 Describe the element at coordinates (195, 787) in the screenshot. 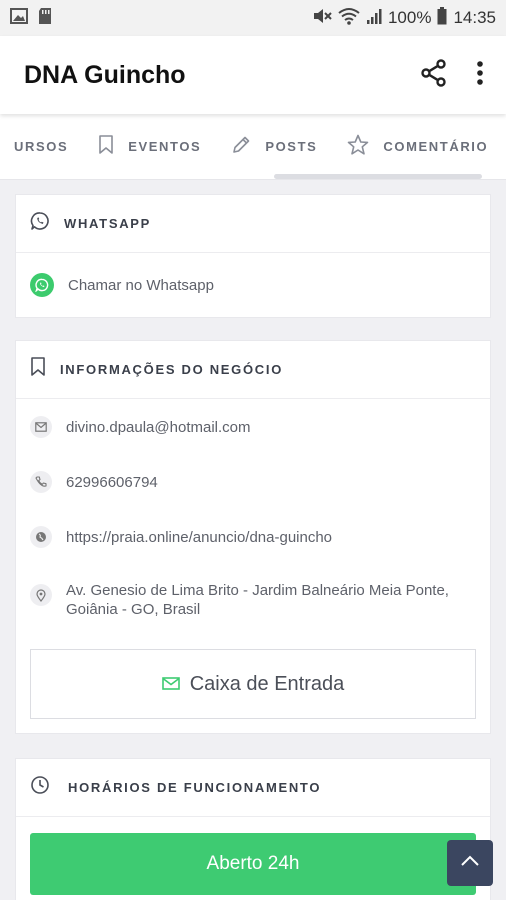

I see `card-title: HORÁRIOS DE FUNCIONAMENTO` at that location.